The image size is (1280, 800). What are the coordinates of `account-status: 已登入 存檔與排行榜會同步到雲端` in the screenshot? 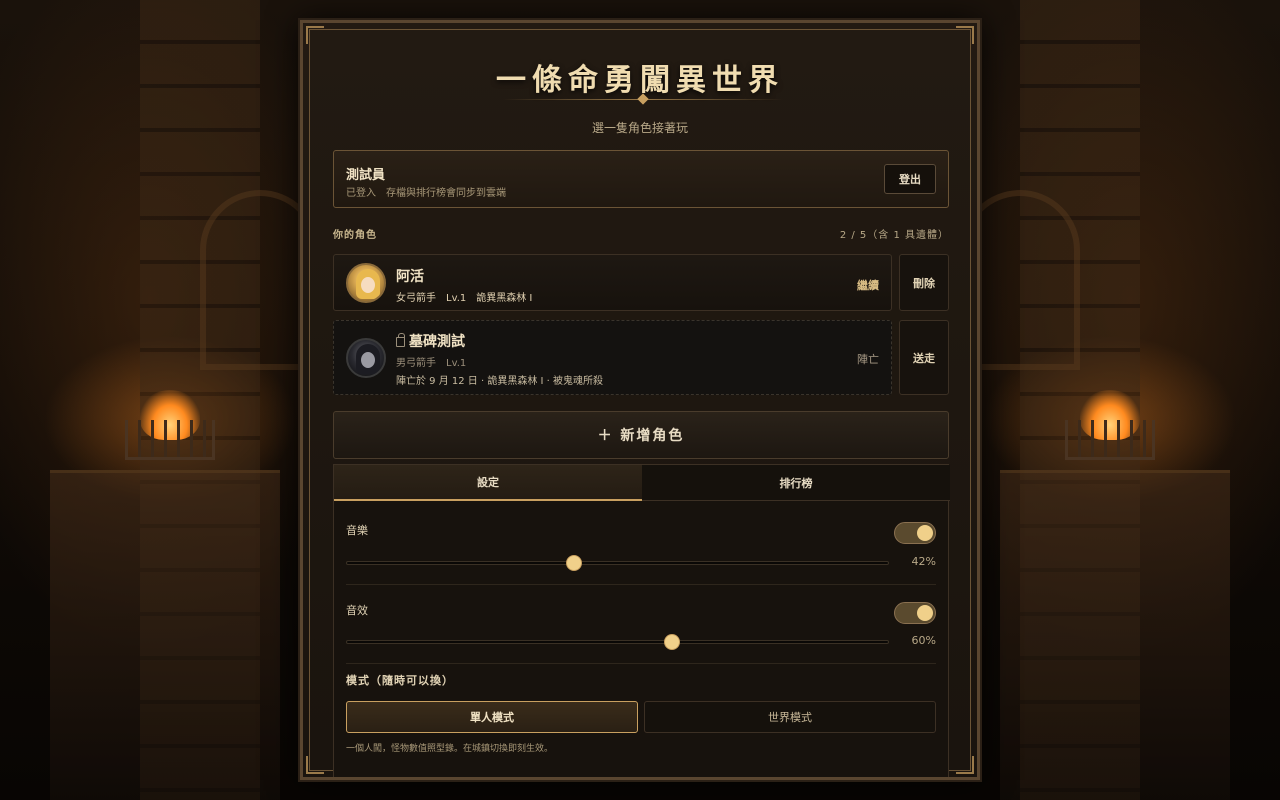 It's located at (426, 193).